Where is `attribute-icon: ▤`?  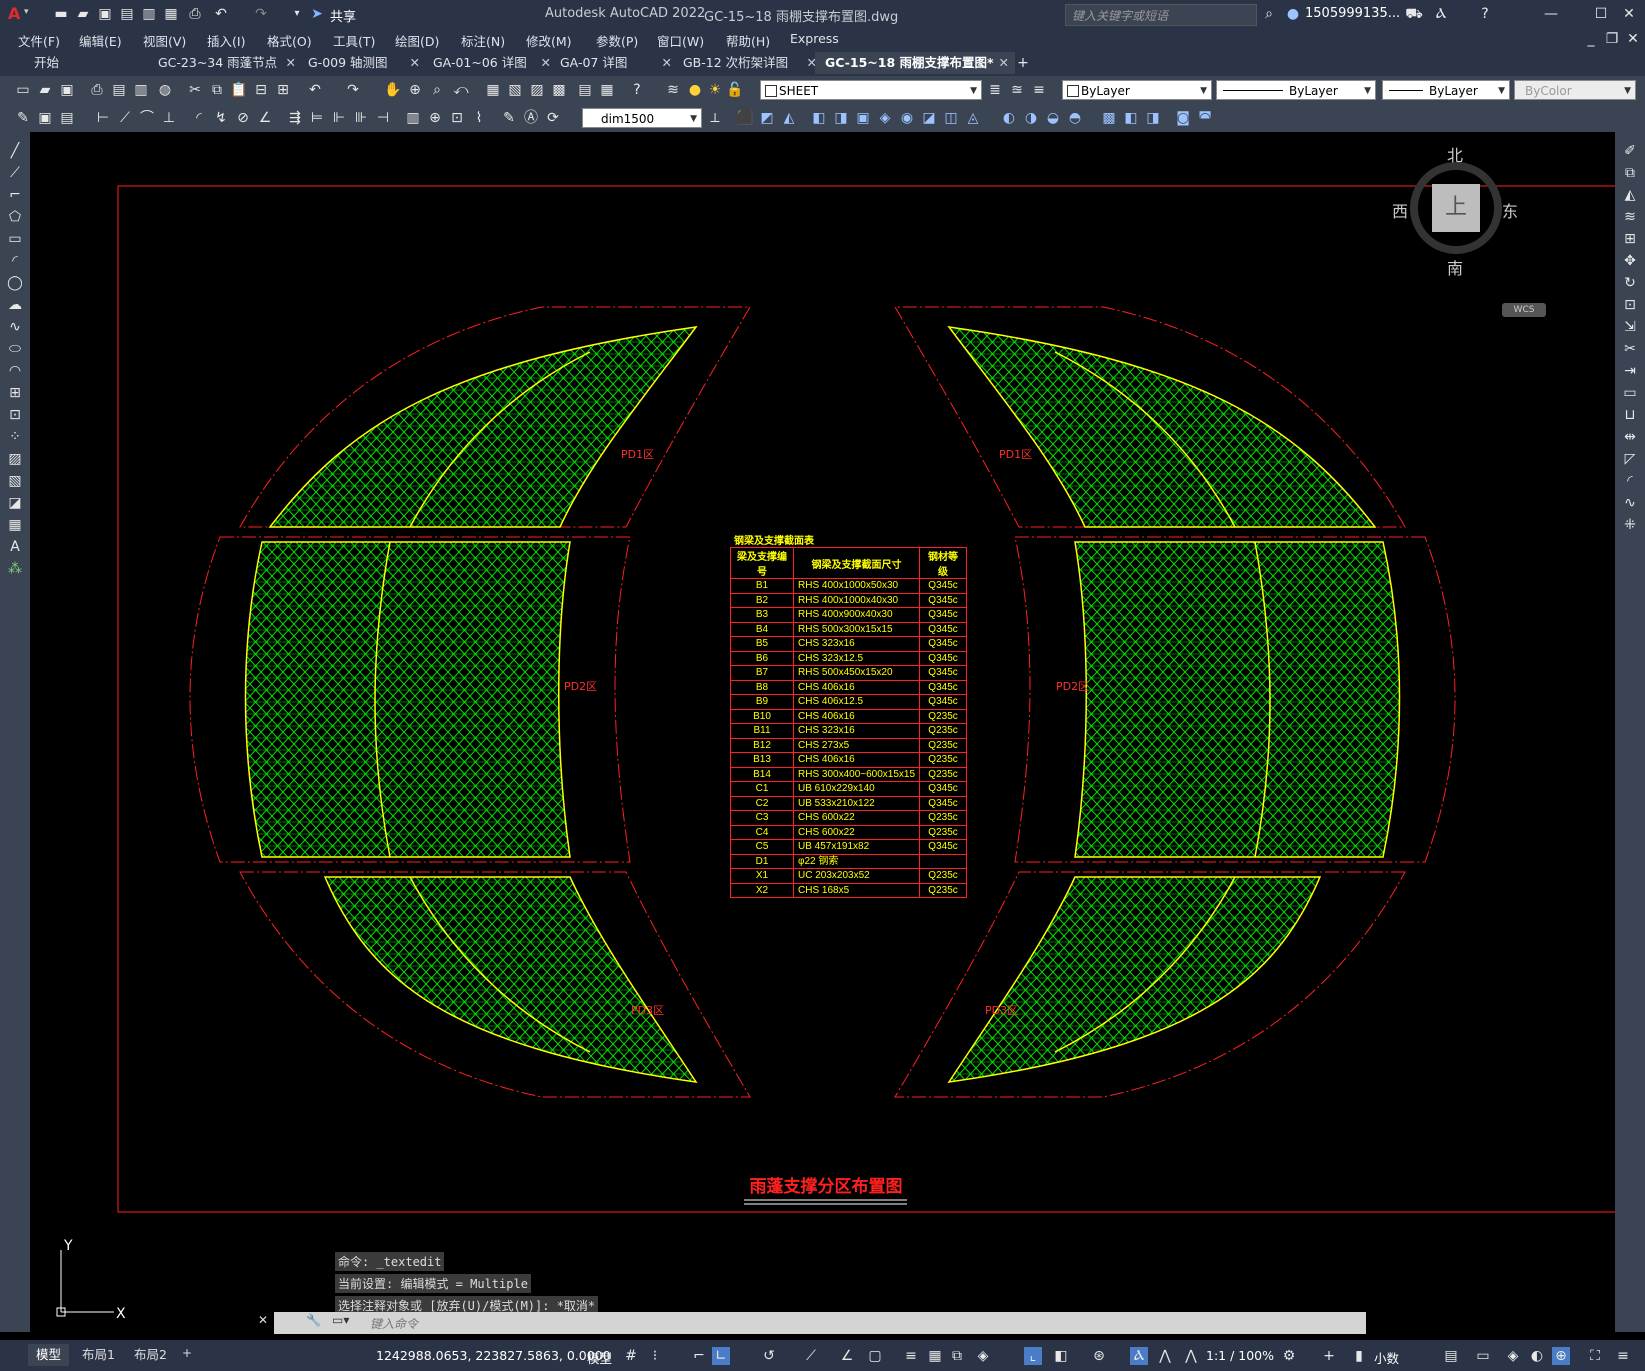
attribute-icon: ▤ is located at coordinates (67, 118).